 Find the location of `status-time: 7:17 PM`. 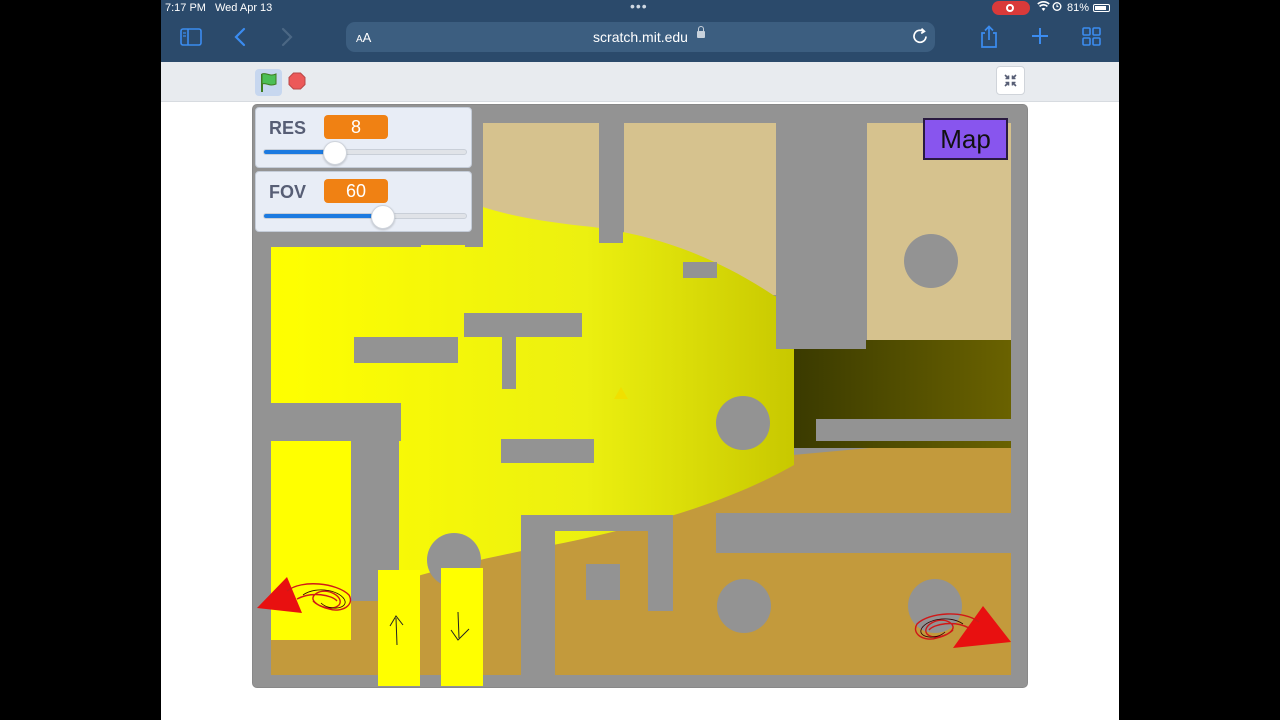

status-time: 7:17 PM is located at coordinates (185, 8).